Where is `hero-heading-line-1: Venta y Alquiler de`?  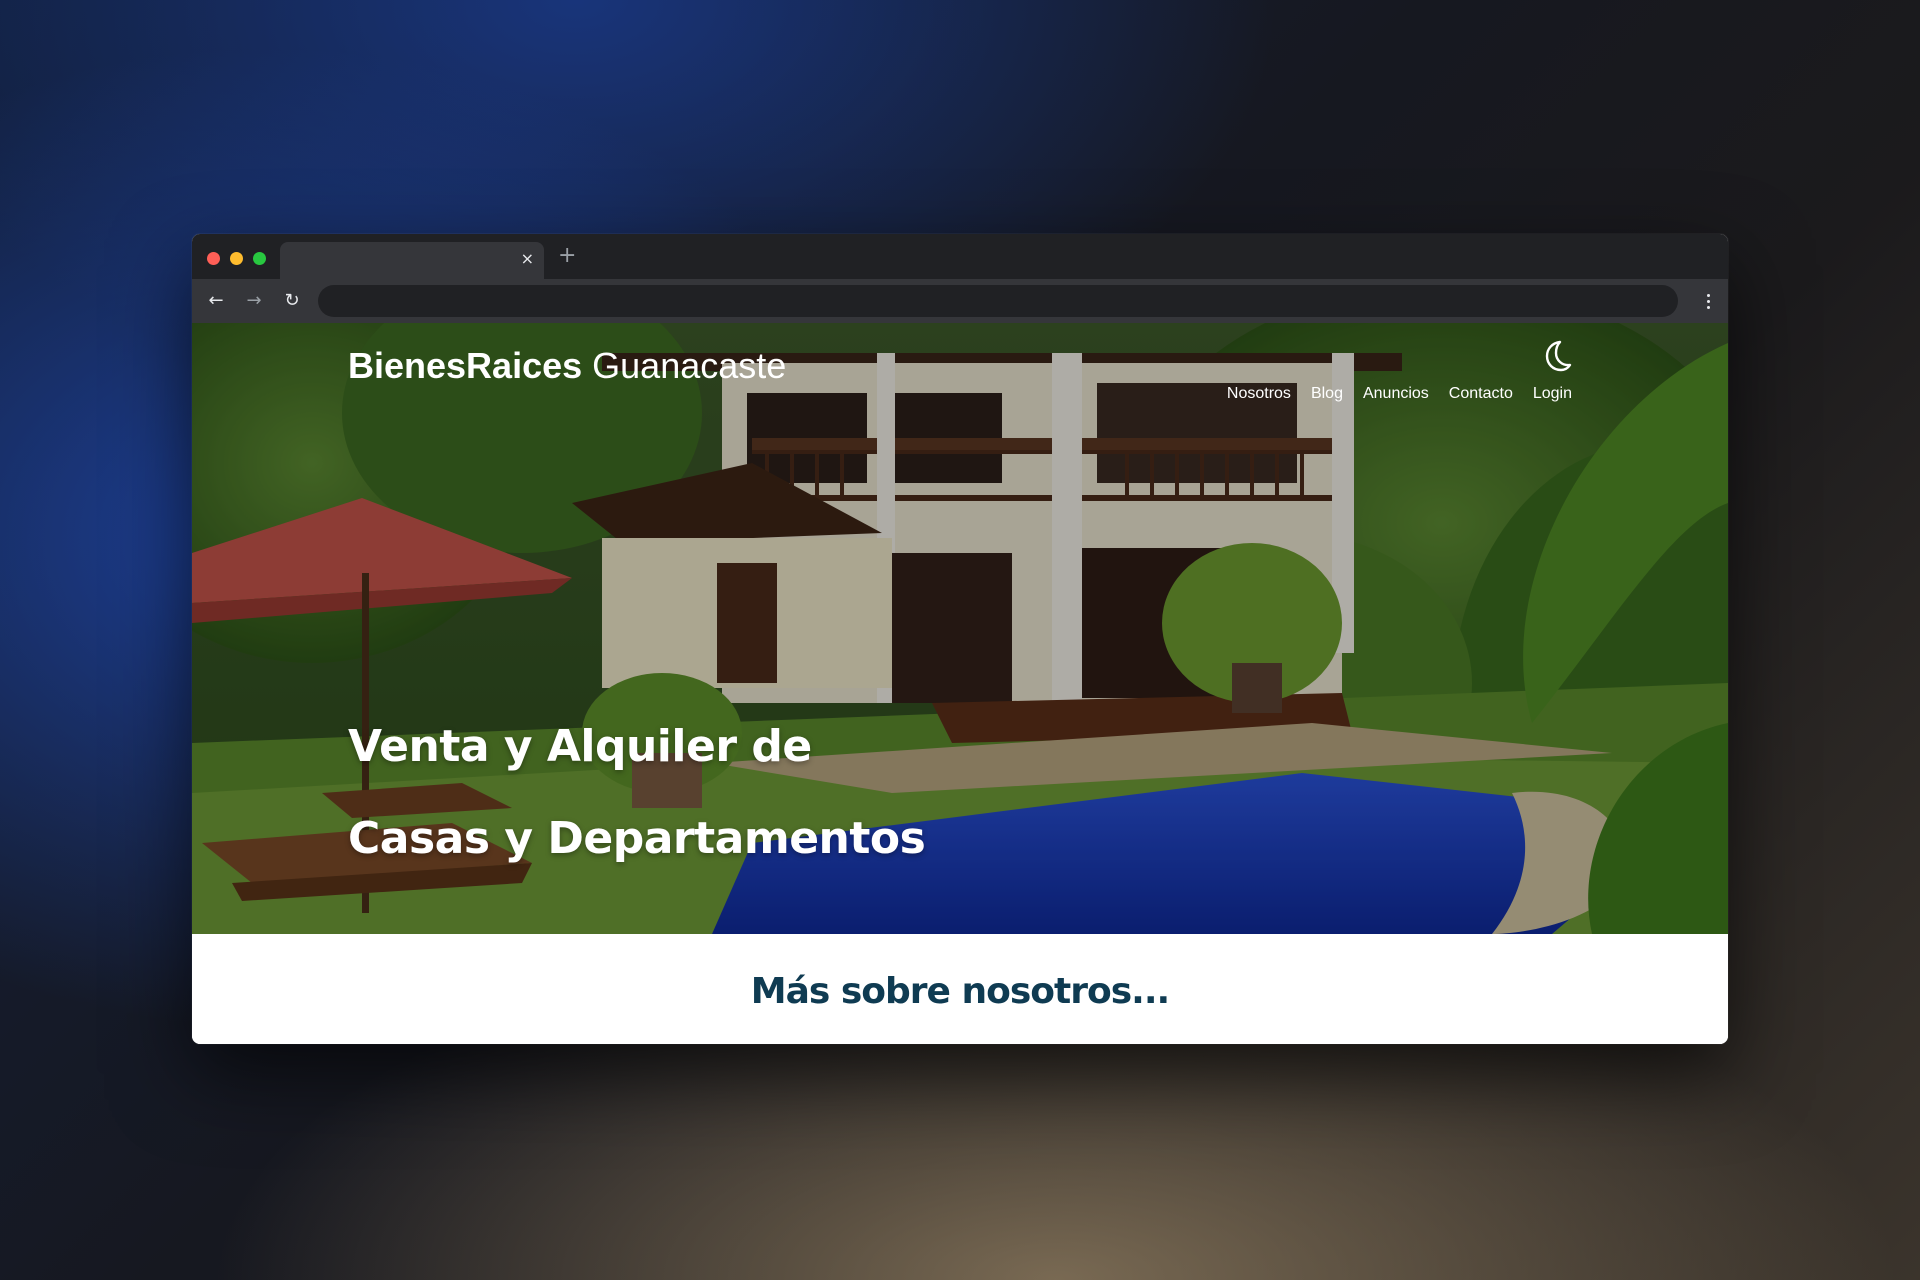 hero-heading-line-1: Venta y Alquiler de is located at coordinates (580, 746).